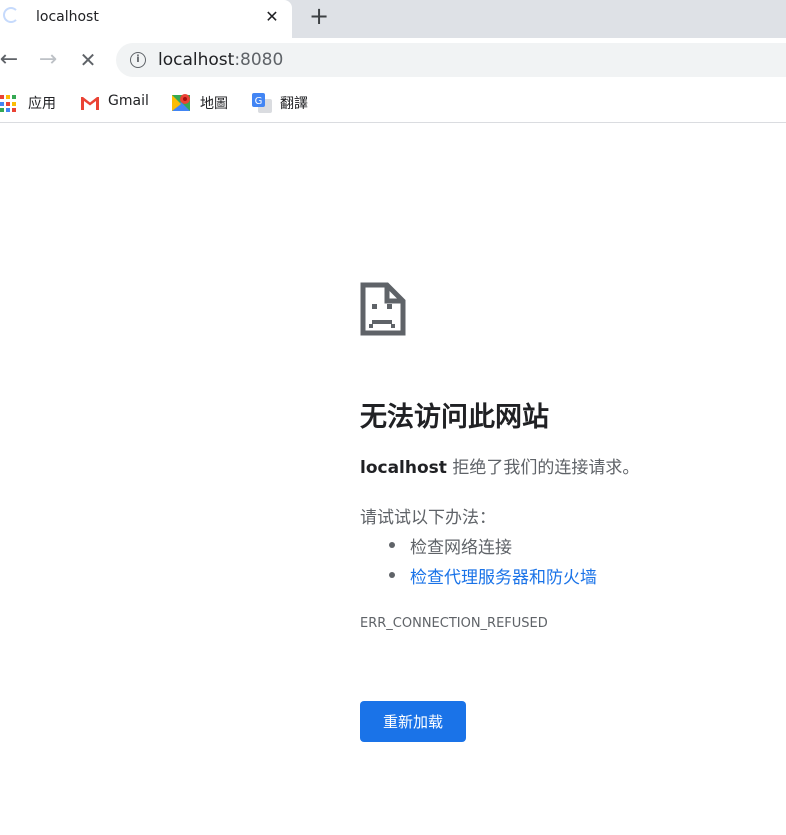 The image size is (786, 835). What do you see at coordinates (181, 102) in the screenshot?
I see `google-maps-icon` at bounding box center [181, 102].